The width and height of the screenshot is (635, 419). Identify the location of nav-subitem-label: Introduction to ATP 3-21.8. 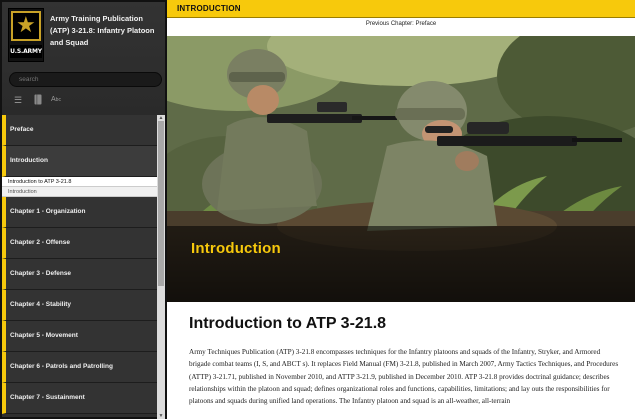
(40, 182).